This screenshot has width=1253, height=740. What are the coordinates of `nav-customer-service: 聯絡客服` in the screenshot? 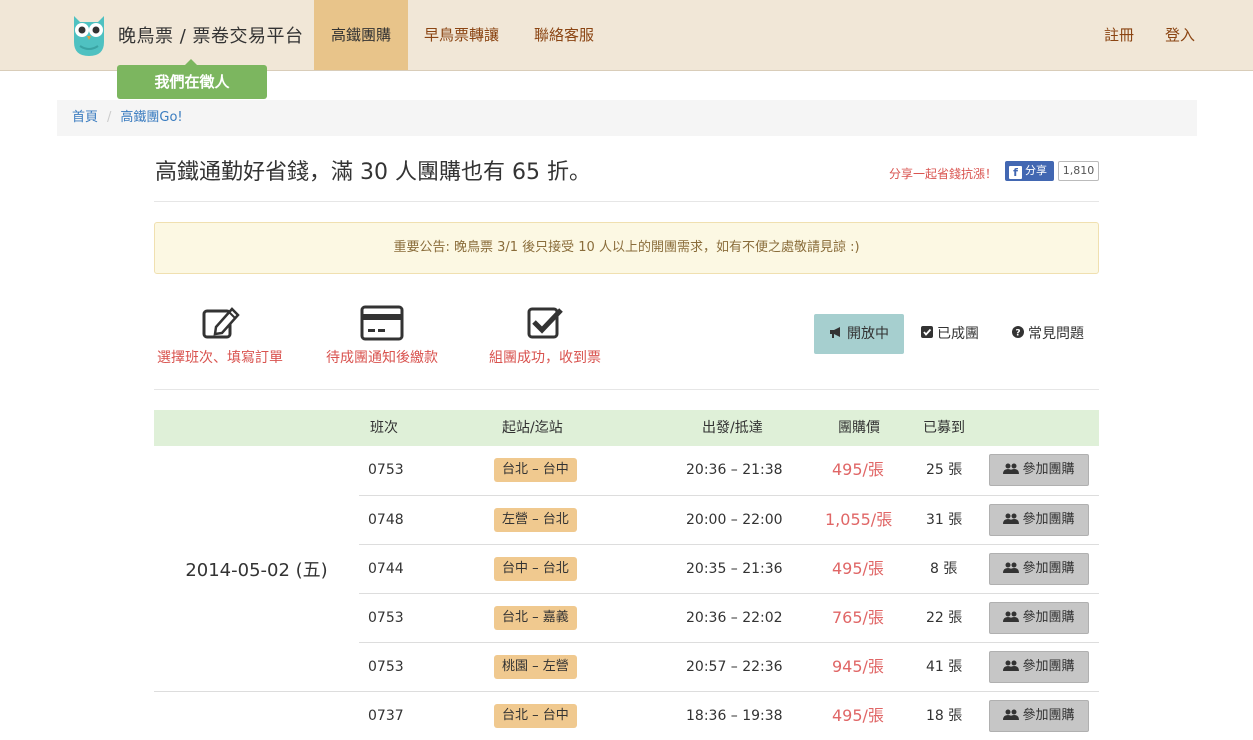 It's located at (564, 35).